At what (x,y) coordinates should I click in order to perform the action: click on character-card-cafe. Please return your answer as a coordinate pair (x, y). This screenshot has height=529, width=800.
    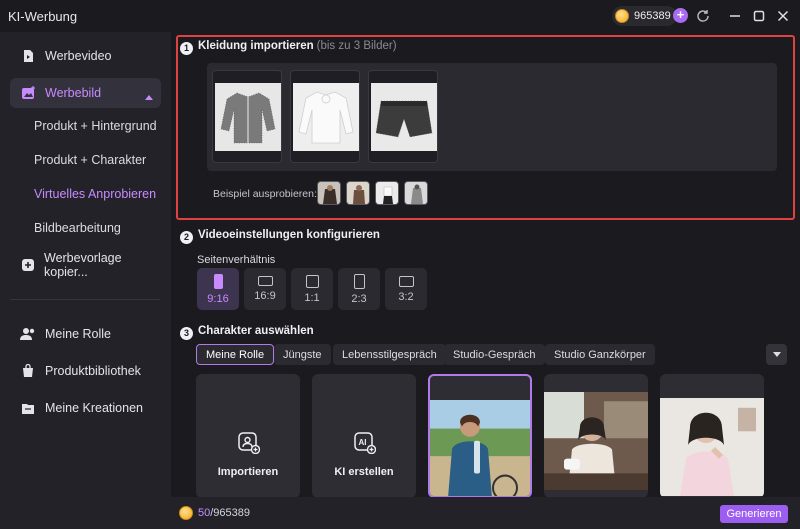
    Looking at the image, I should click on (596, 436).